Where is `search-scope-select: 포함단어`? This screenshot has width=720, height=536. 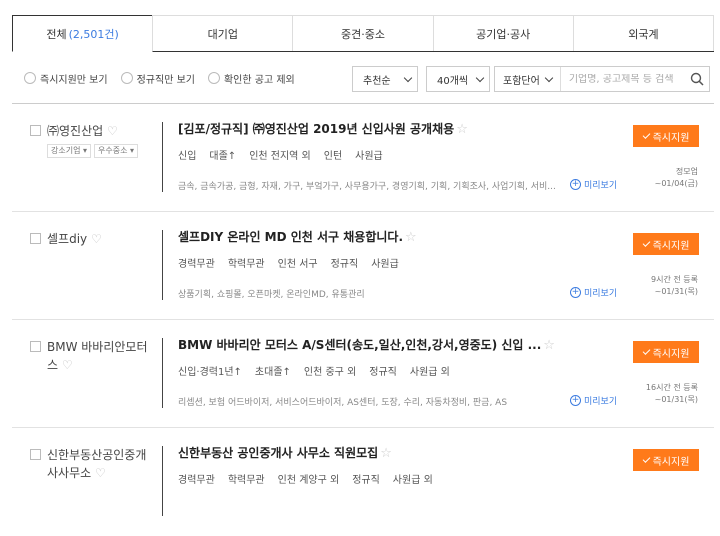
search-scope-select: 포함단어 is located at coordinates (528, 79).